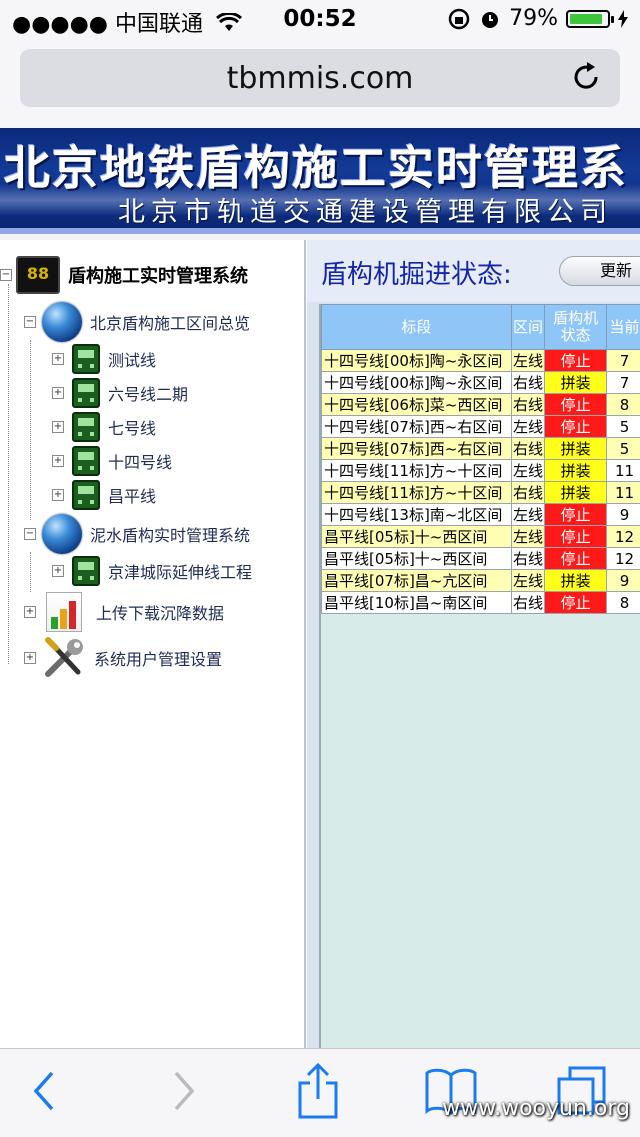 This screenshot has height=1137, width=640. What do you see at coordinates (180, 571) in the screenshot?
I see `tree-item-label: 京津城际延伸线工程` at bounding box center [180, 571].